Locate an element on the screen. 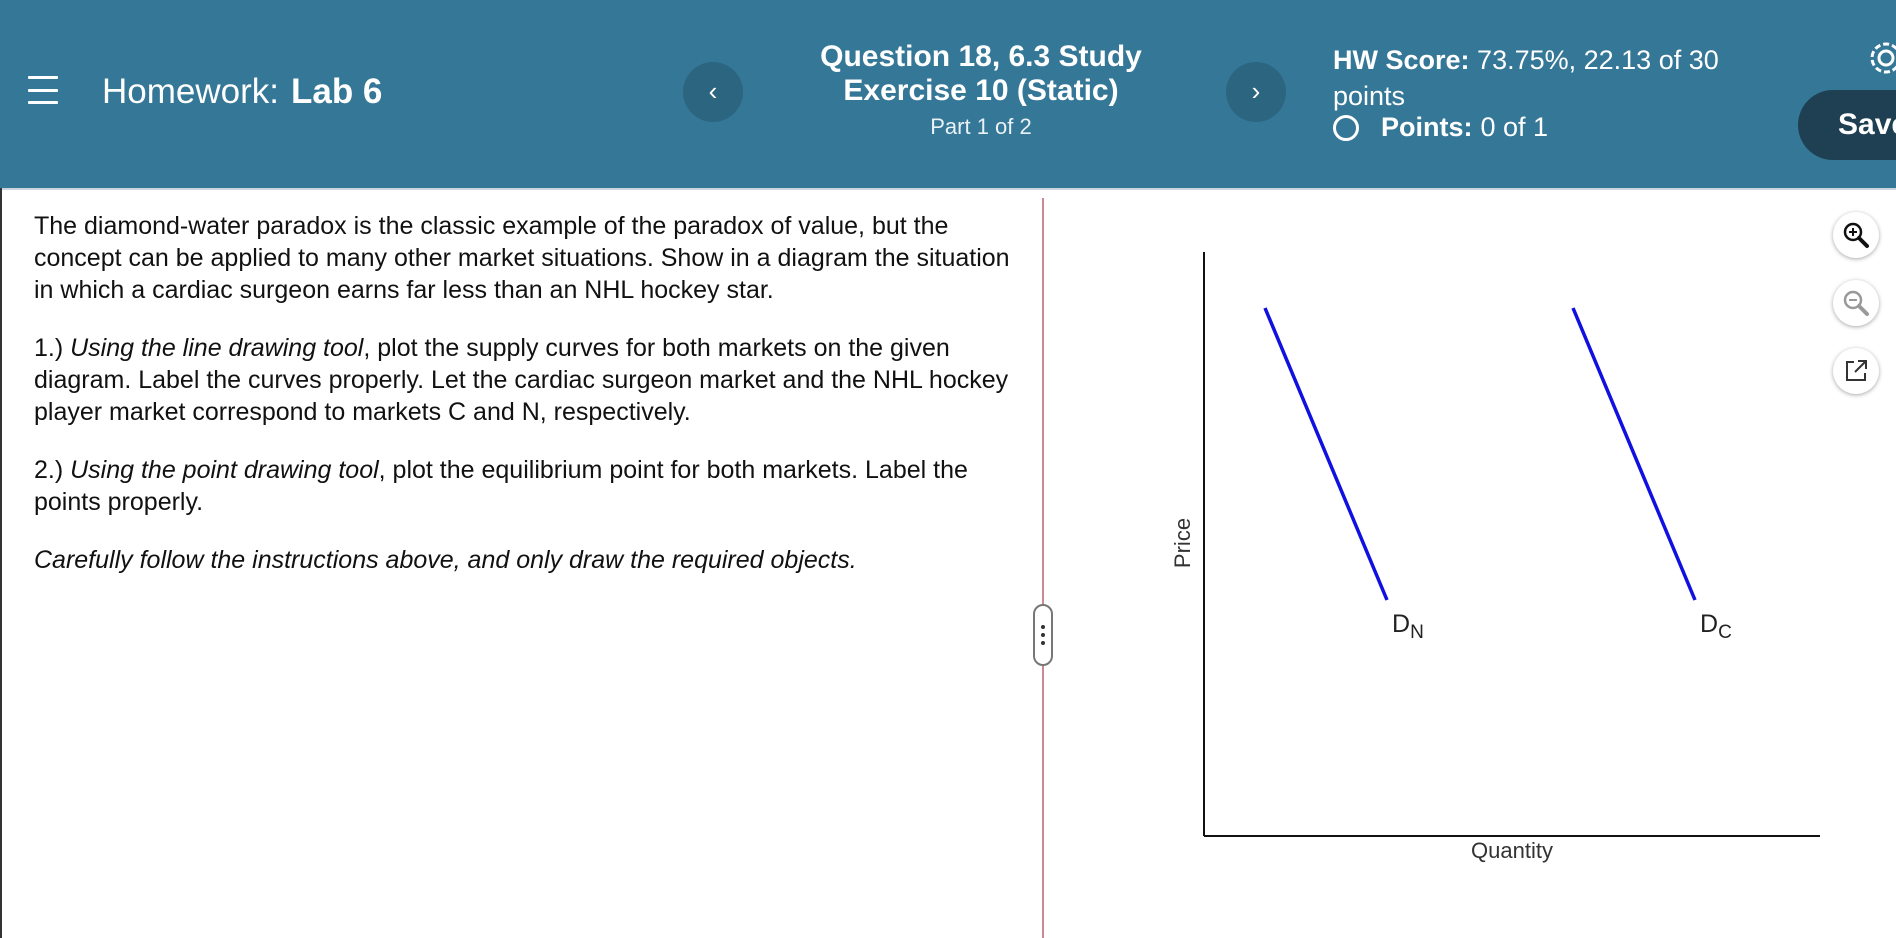  demand-curve-c is located at coordinates (1634, 454).